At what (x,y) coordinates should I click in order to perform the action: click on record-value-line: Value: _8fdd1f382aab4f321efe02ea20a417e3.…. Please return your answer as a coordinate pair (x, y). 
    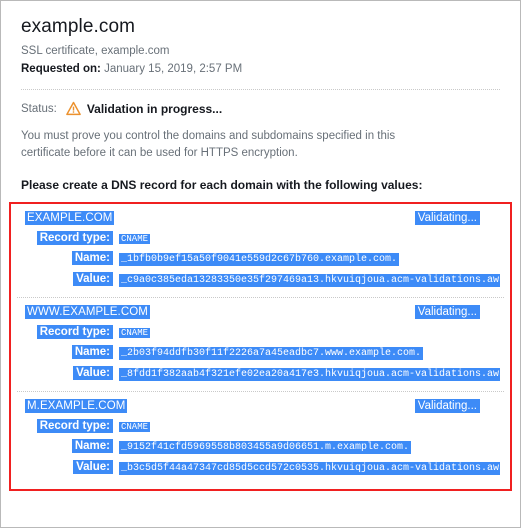
    Looking at the image, I should click on (260, 373).